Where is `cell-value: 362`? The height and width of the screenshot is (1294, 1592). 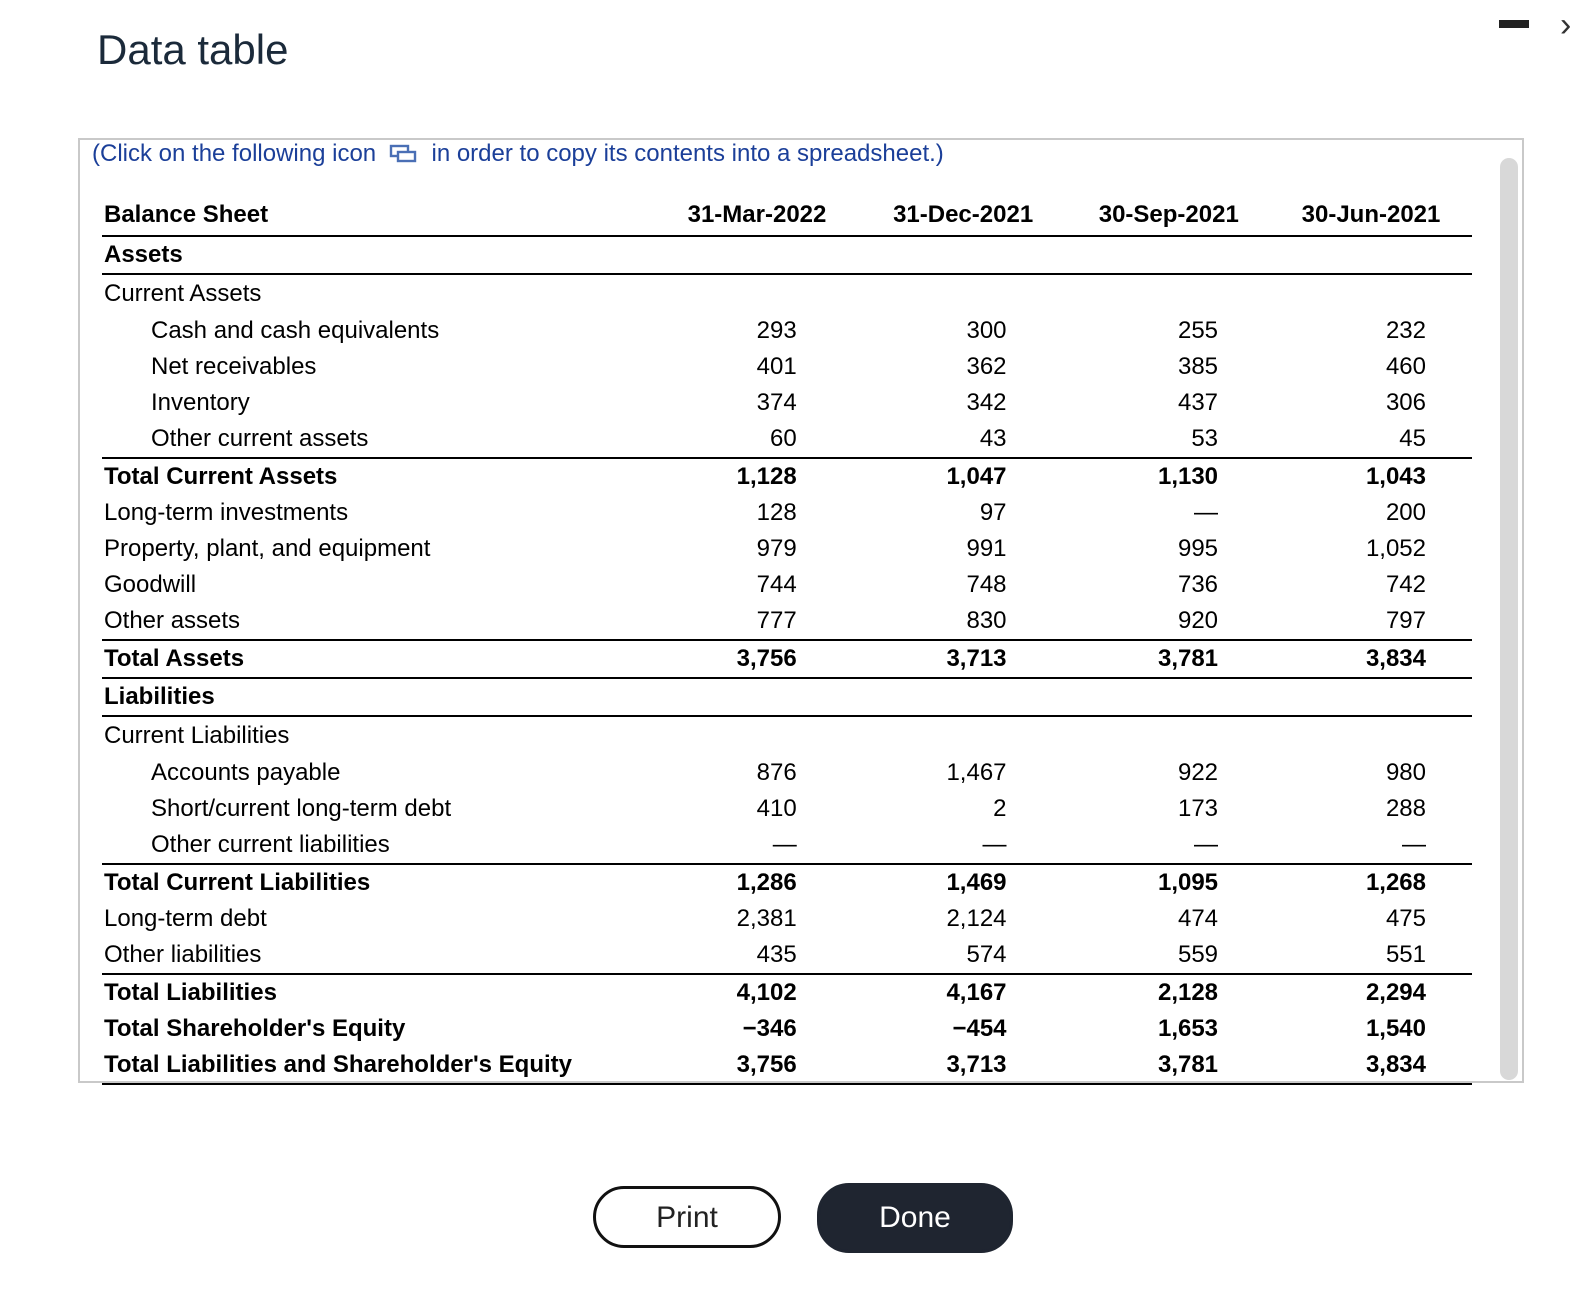 cell-value: 362 is located at coordinates (986, 366).